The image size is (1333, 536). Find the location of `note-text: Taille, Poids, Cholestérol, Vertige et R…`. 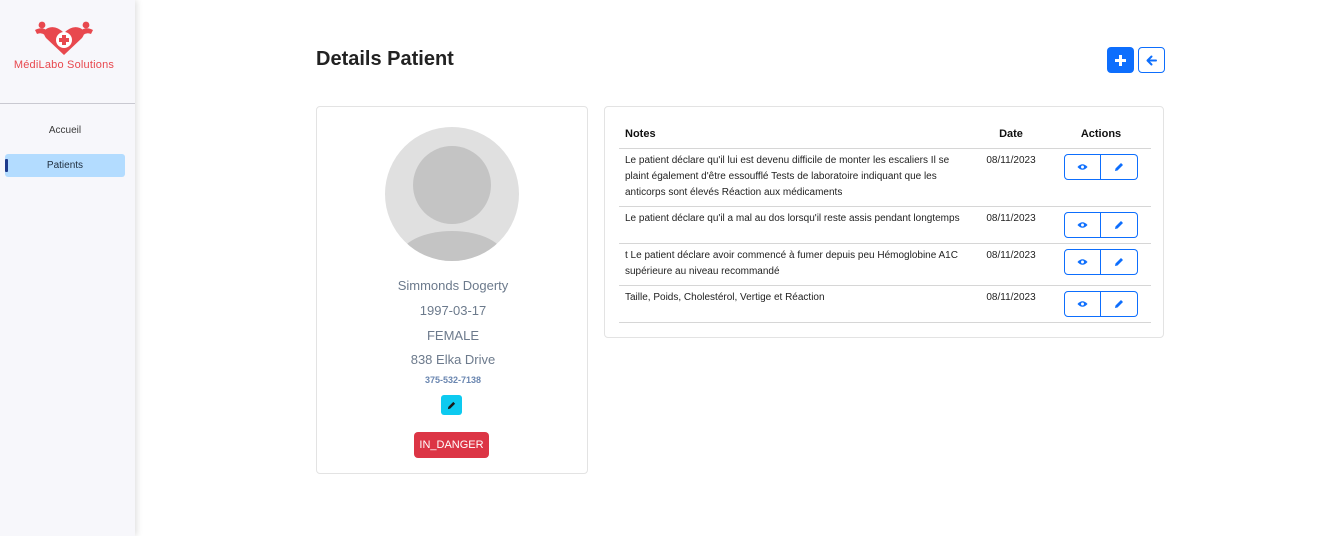

note-text: Taille, Poids, Cholestérol, Vertige et R… is located at coordinates (795, 304).